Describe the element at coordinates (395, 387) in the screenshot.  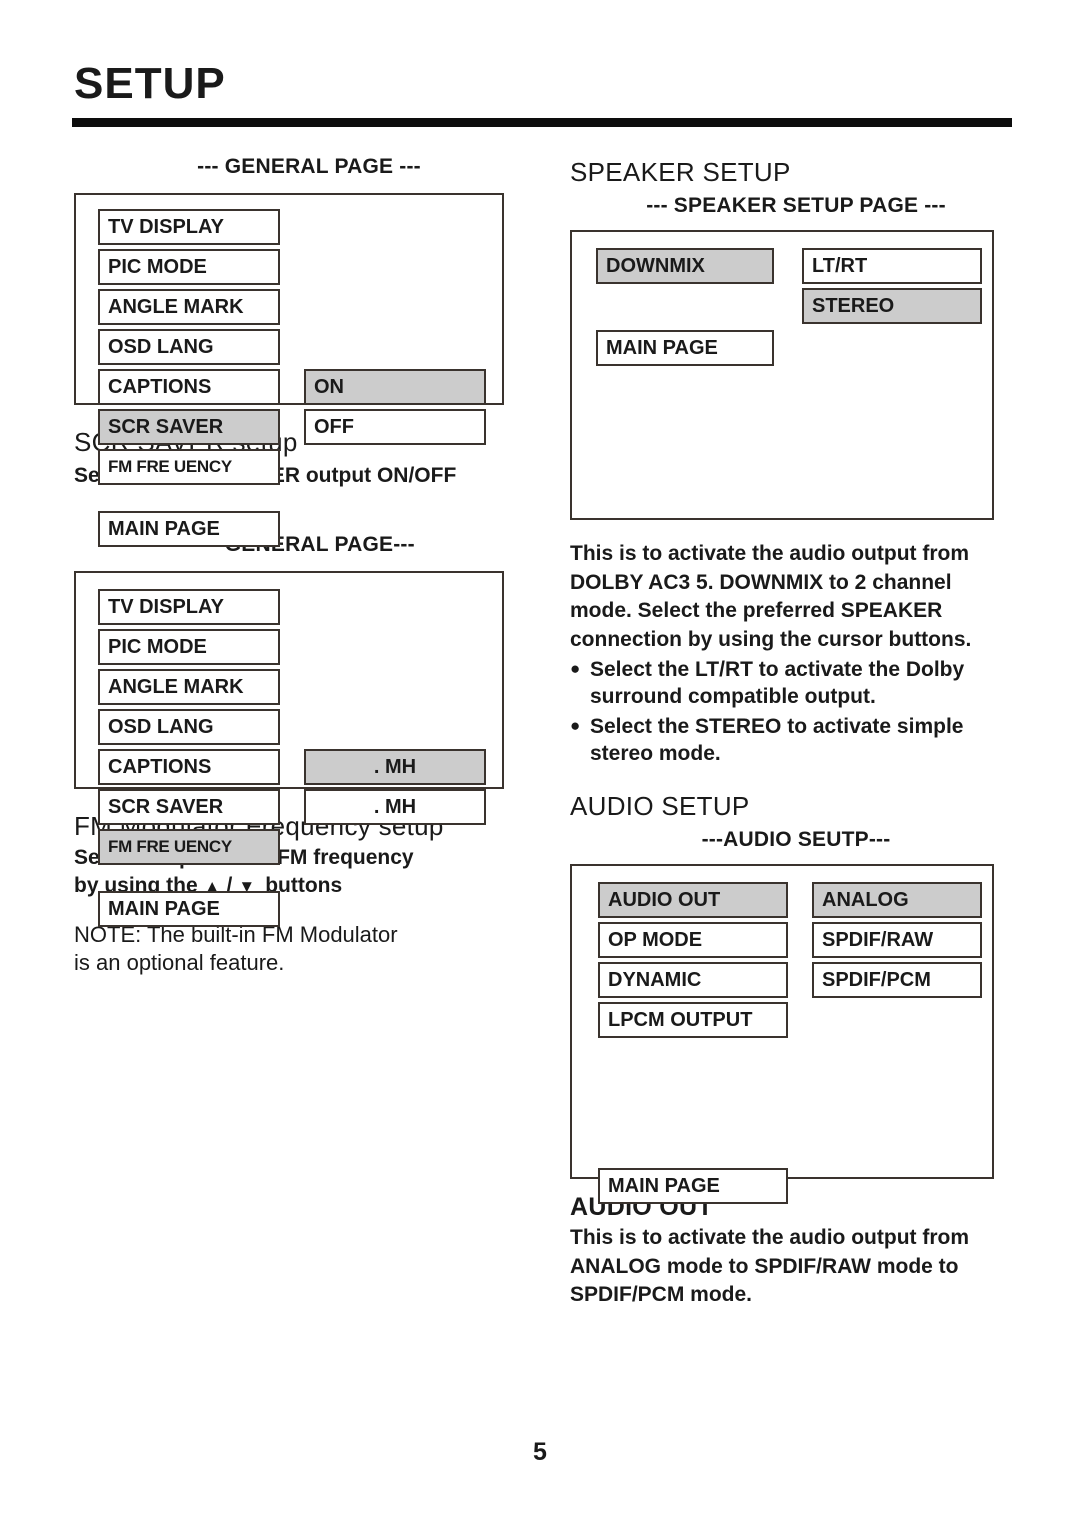
I see `option-scr-saver-on: ON` at that location.